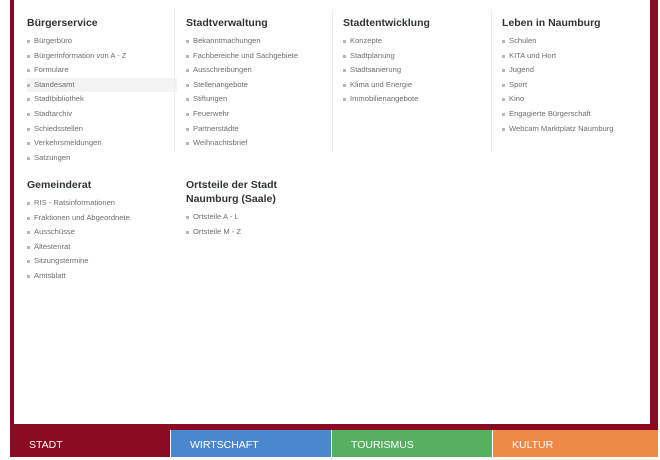 The width and height of the screenshot is (660, 460). I want to click on menu-link: Verkehrsmeldungen, so click(102, 143).